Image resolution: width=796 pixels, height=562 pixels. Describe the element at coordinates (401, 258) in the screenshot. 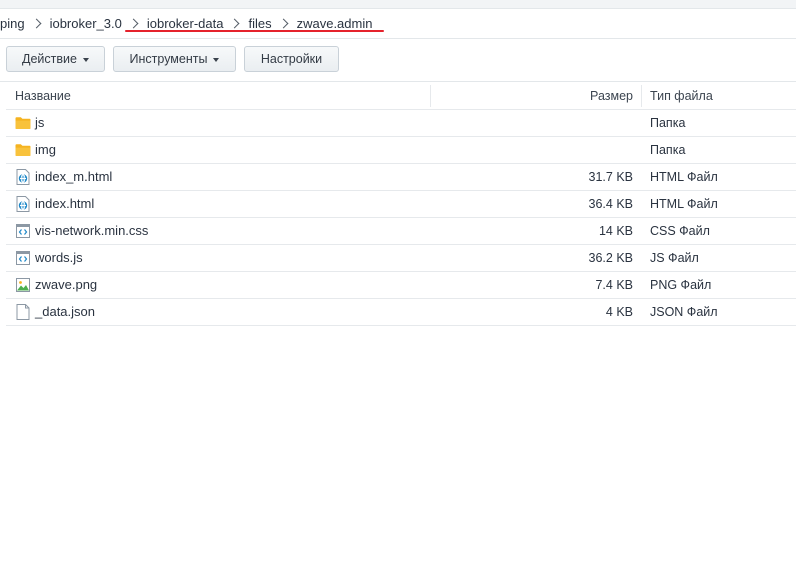

I see `table-row: words.js 36.2 KB JS Файл` at that location.